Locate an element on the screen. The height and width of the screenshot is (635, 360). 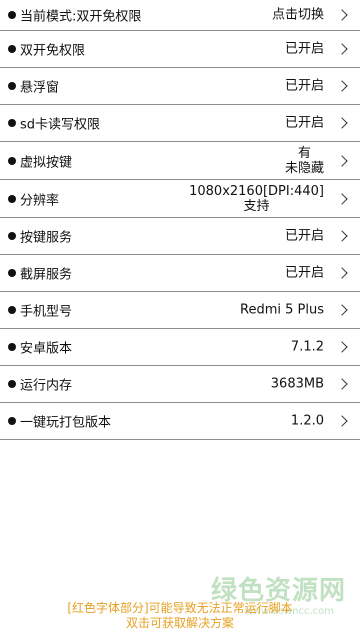
row-label: 分辨率 is located at coordinates (40, 200).